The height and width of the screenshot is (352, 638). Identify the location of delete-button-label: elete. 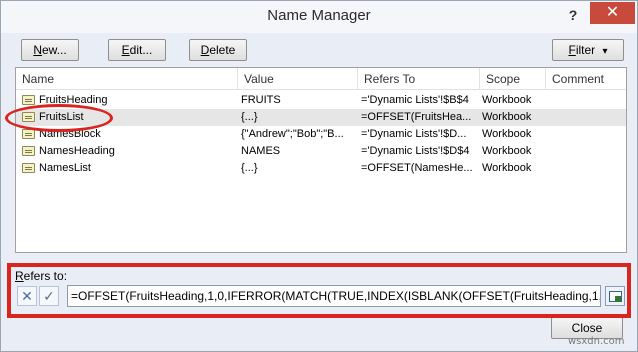
(222, 50).